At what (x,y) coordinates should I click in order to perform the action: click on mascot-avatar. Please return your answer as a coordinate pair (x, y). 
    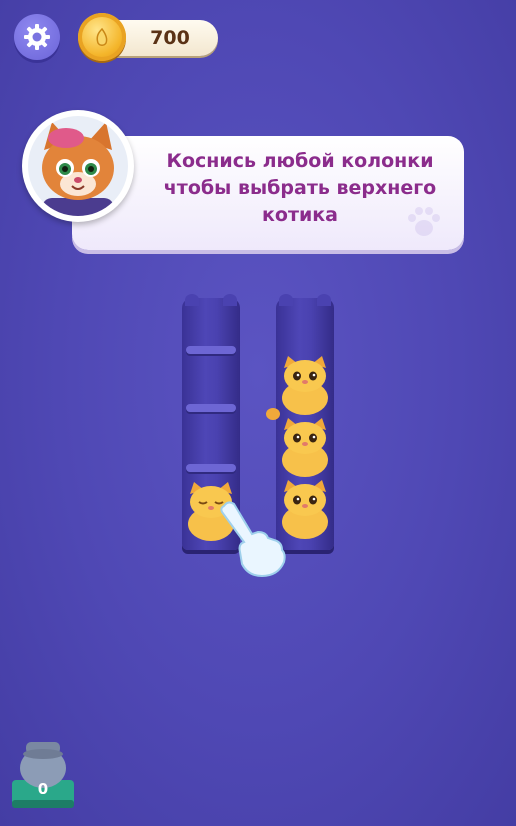
    Looking at the image, I should click on (78, 166).